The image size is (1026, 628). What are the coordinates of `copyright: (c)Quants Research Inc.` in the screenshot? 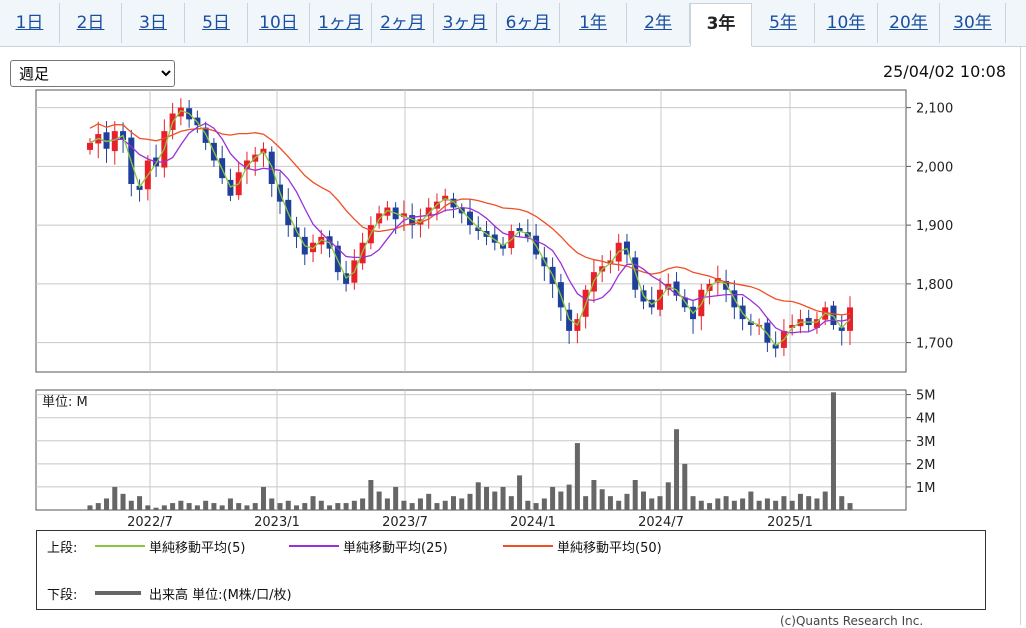 It's located at (852, 621).